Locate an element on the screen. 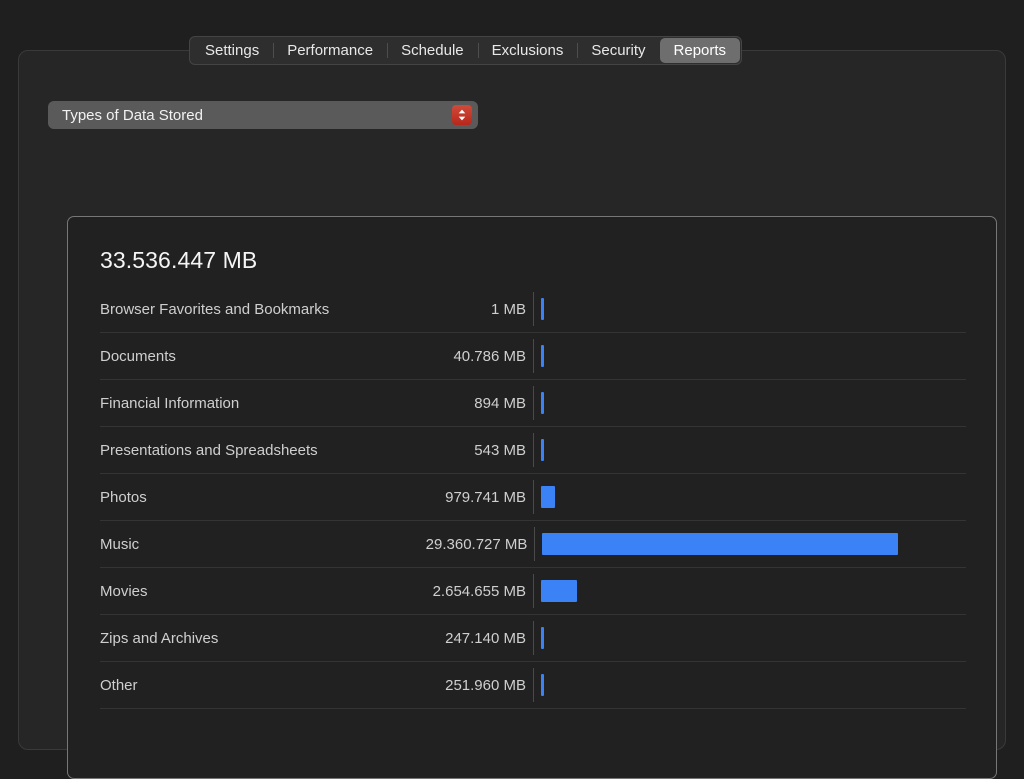  row-value: 29.360.727 MB is located at coordinates (476, 544).